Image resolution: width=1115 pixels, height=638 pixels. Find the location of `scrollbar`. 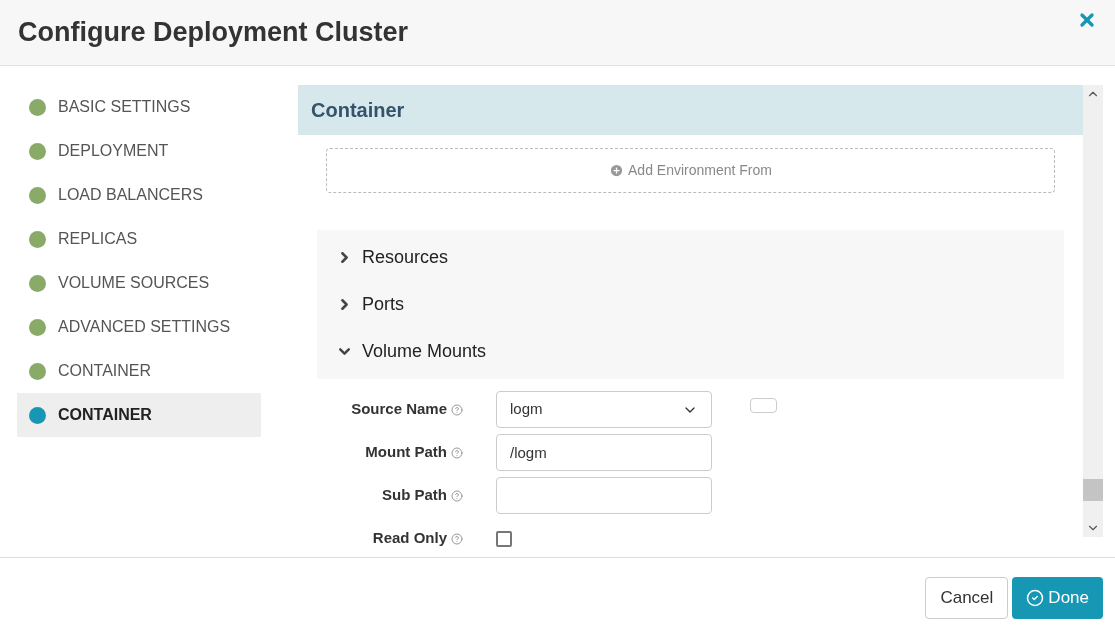

scrollbar is located at coordinates (1093, 311).